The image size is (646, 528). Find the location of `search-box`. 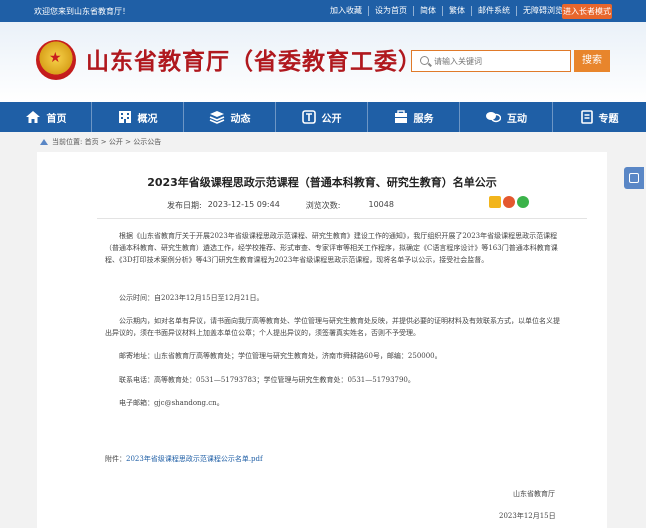

search-box is located at coordinates (491, 61).